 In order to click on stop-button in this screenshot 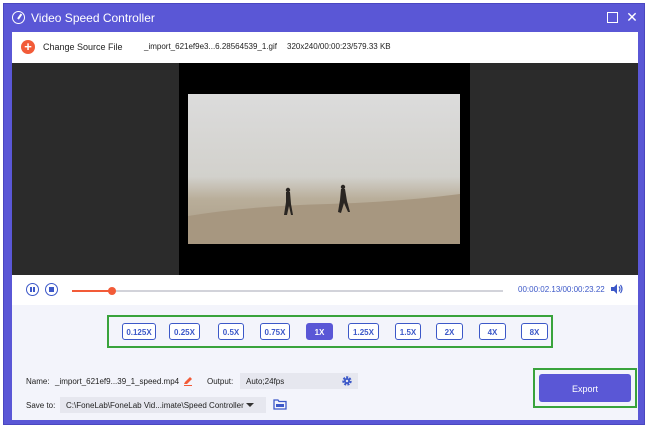, I will do `click(51, 289)`.